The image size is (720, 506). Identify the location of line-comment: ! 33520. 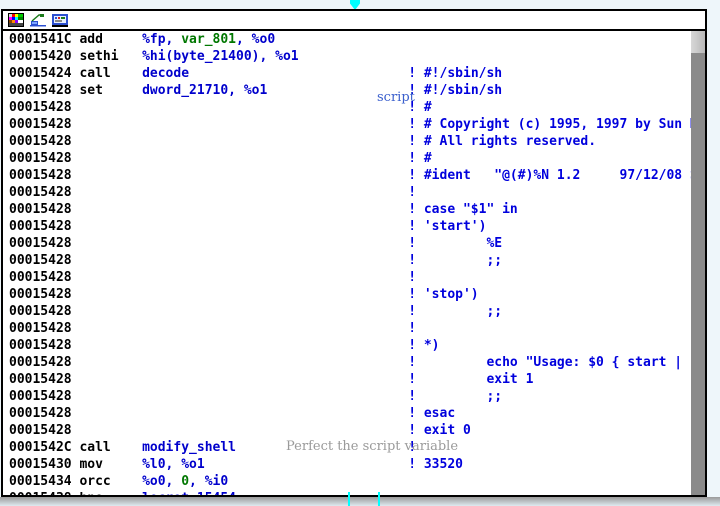
(435, 464).